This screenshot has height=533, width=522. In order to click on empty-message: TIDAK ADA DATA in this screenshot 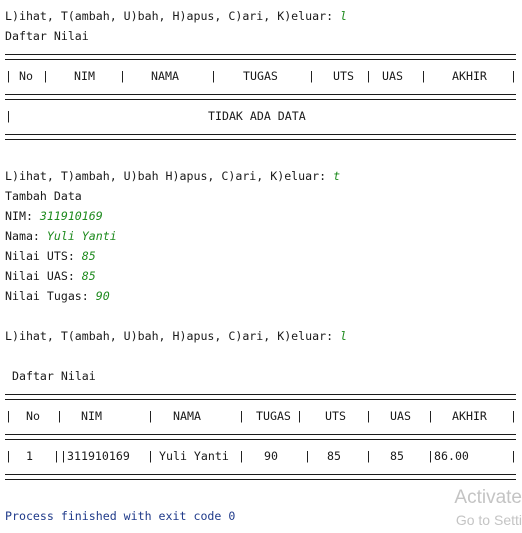, I will do `click(257, 116)`.